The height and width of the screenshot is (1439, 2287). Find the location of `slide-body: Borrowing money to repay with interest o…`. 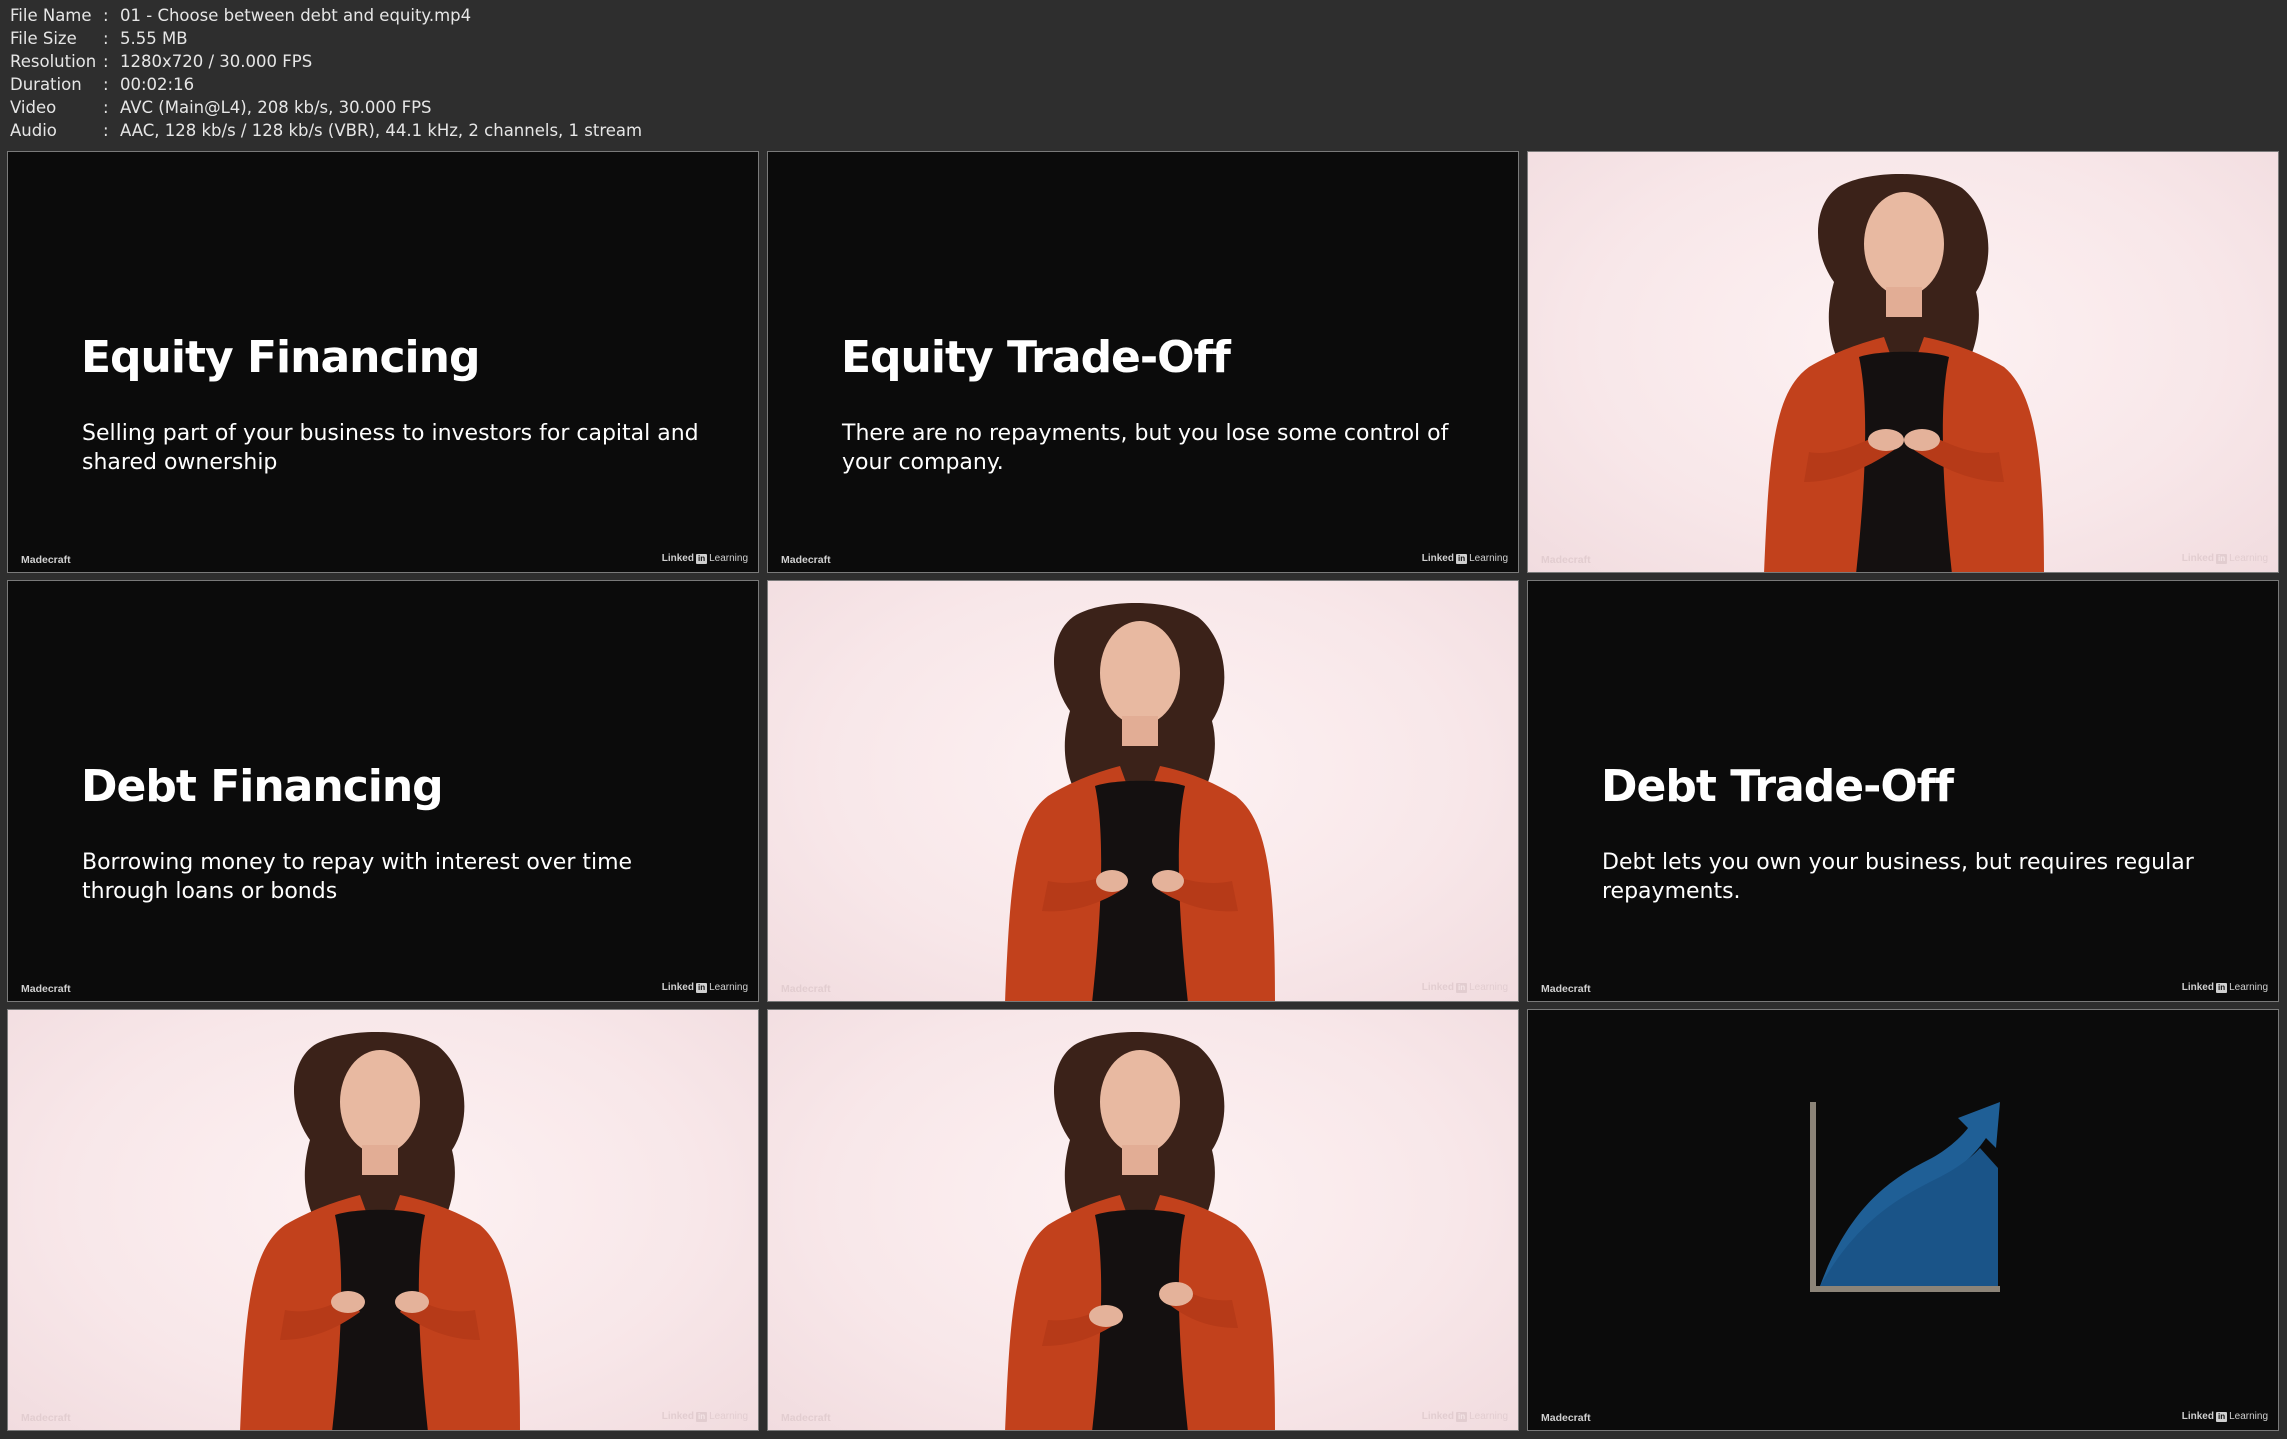

slide-body: Borrowing money to repay with interest o… is located at coordinates (357, 877).